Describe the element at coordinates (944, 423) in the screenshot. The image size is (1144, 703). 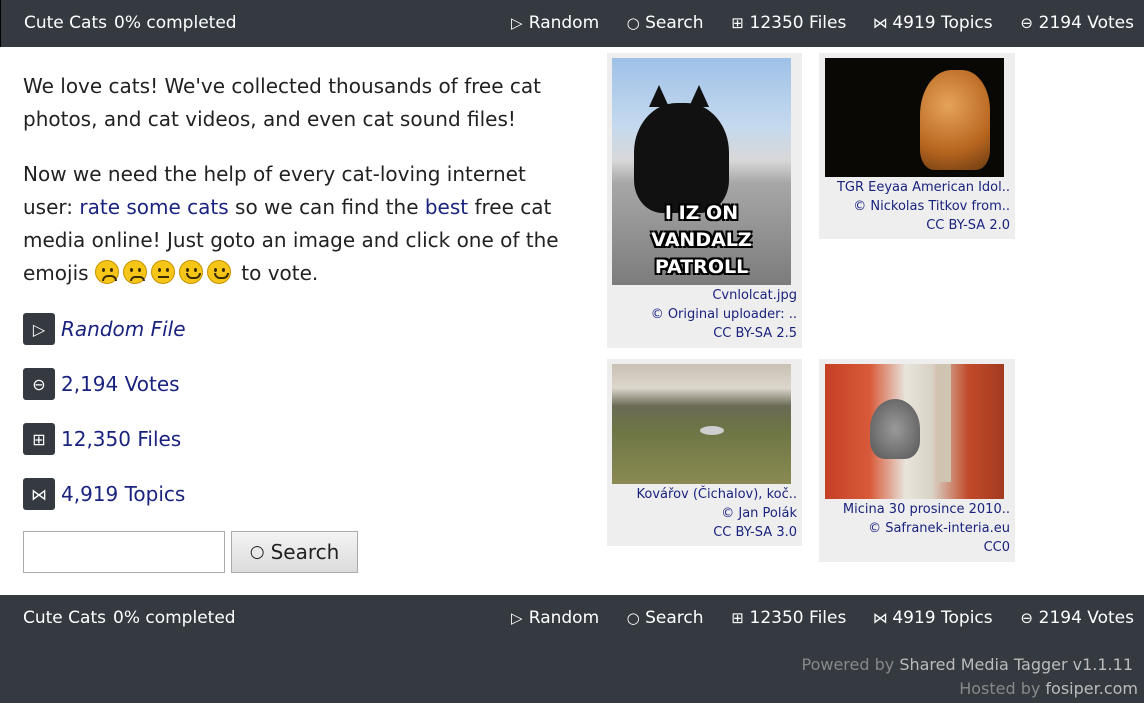
I see `scratching-post-shape` at that location.